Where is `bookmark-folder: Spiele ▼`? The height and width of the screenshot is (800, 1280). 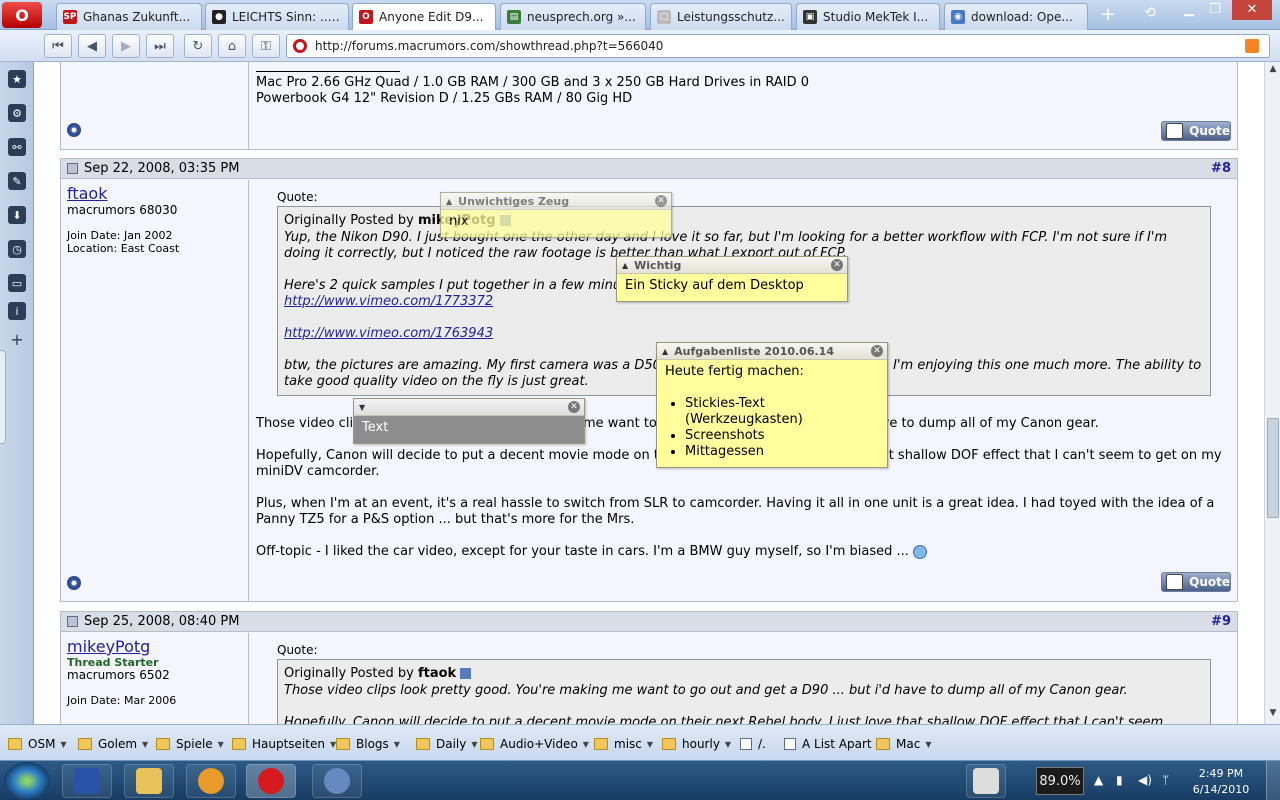
bookmark-folder: Spiele ▼ is located at coordinates (190, 744).